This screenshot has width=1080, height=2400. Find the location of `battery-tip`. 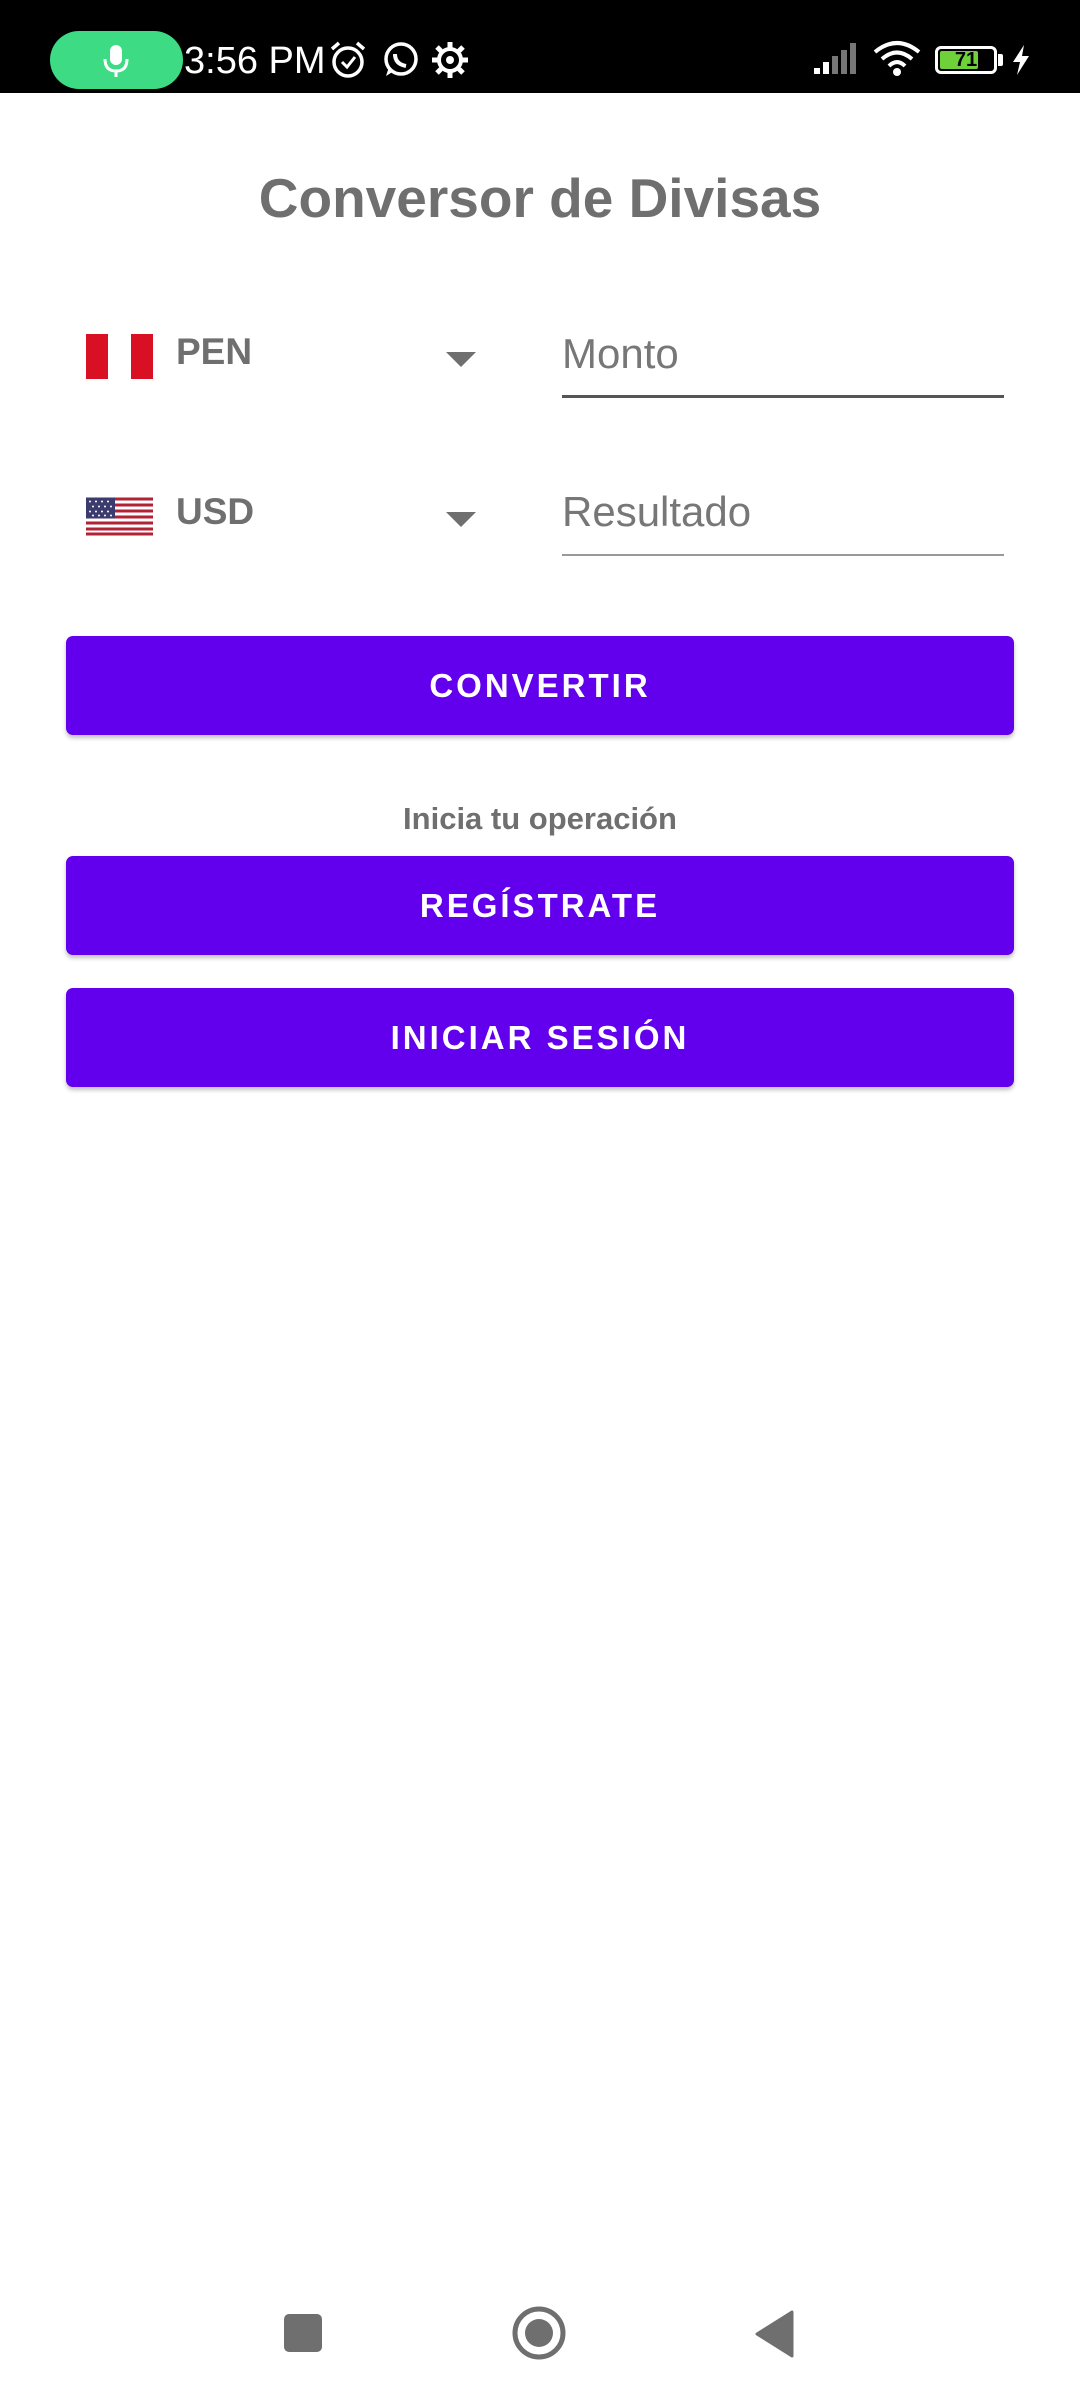

battery-tip is located at coordinates (1000, 60).